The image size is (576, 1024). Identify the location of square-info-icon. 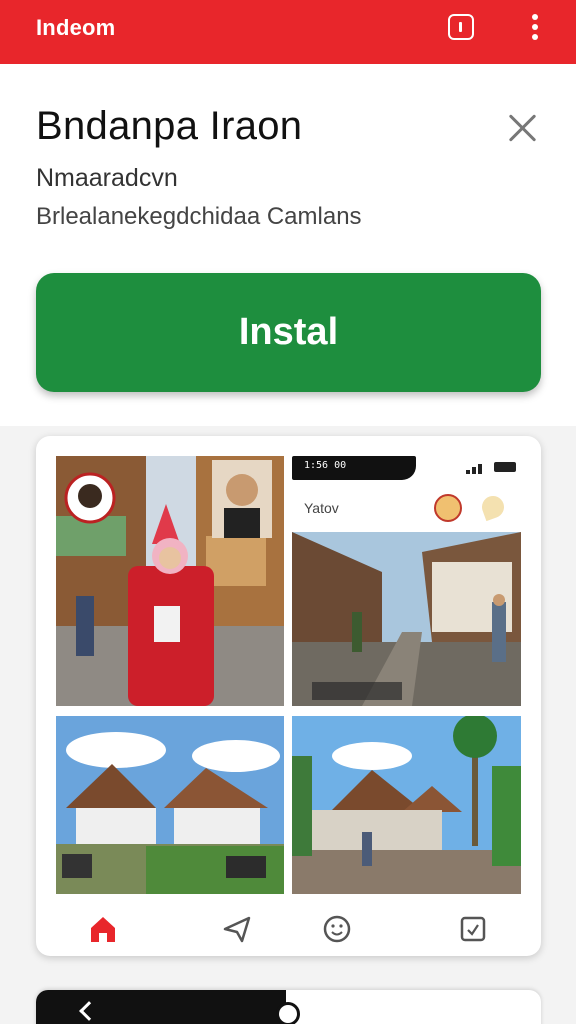
(461, 27).